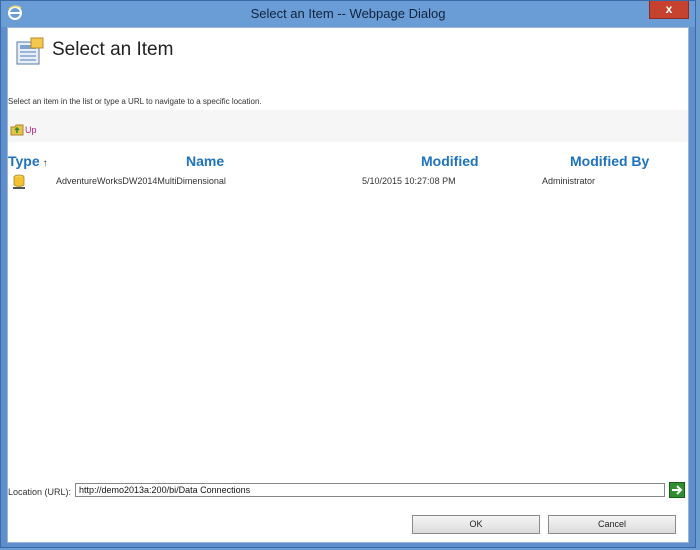 The image size is (700, 550). I want to click on column-header-modified: Modified, so click(450, 161).